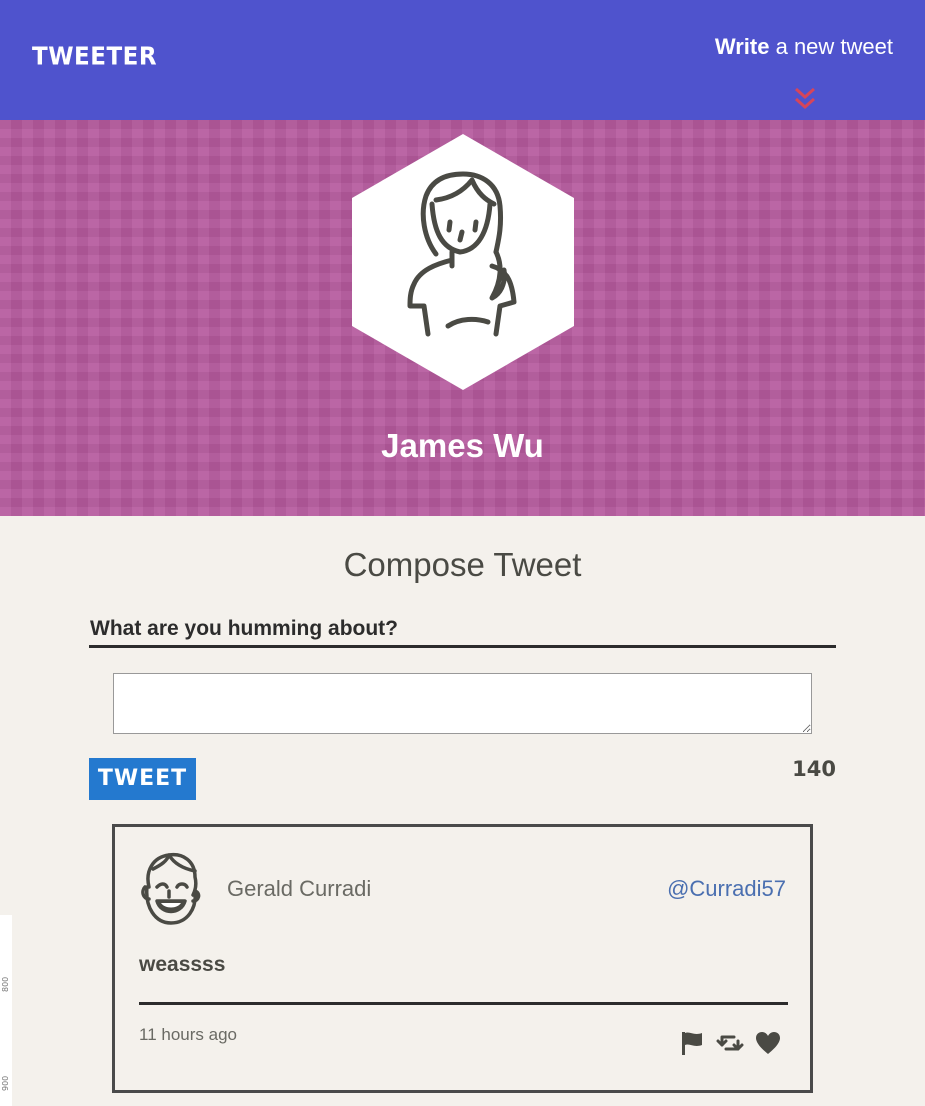 The width and height of the screenshot is (925, 1106). I want to click on write-new-tweet-link: Write a new tweet, so click(804, 47).